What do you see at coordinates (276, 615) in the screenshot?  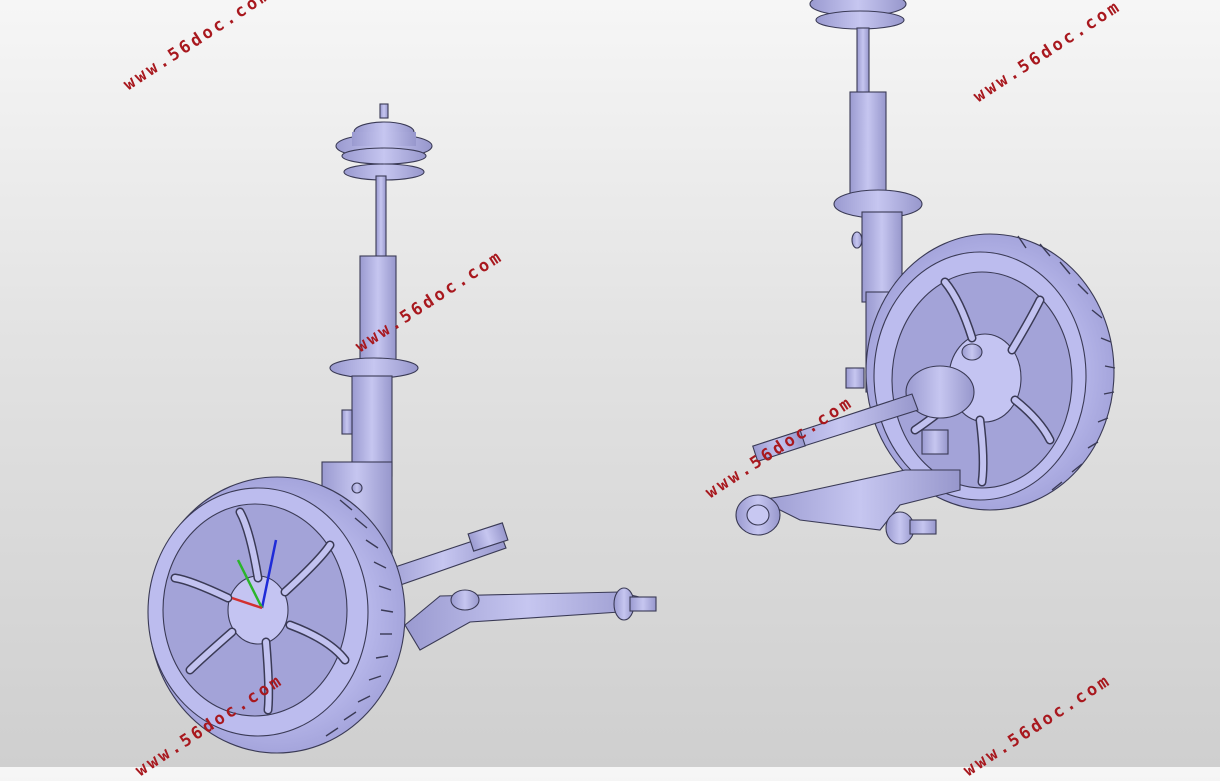 I see `left-wheel` at bounding box center [276, 615].